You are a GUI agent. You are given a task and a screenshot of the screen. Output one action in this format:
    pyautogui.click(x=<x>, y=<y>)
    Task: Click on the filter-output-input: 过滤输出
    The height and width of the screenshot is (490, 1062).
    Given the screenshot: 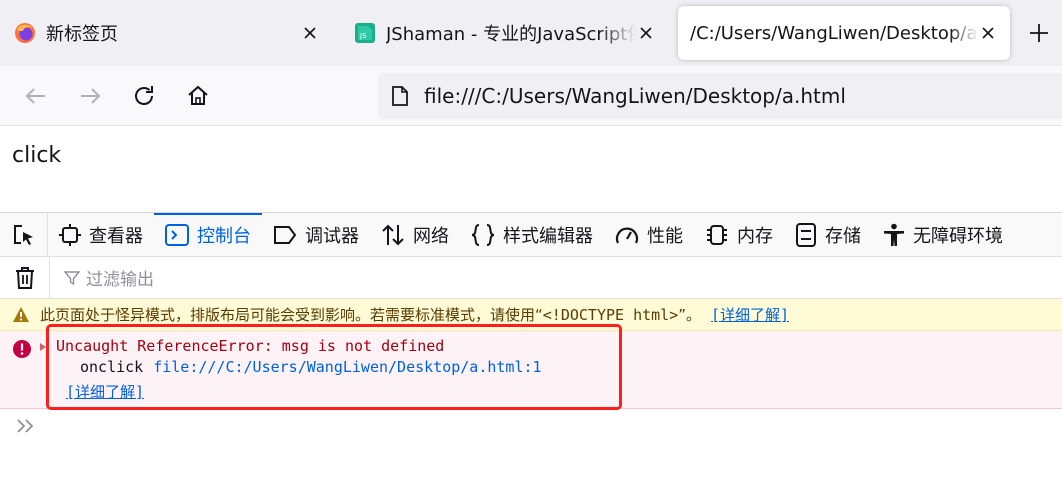 What is the action you would take?
    pyautogui.click(x=109, y=277)
    